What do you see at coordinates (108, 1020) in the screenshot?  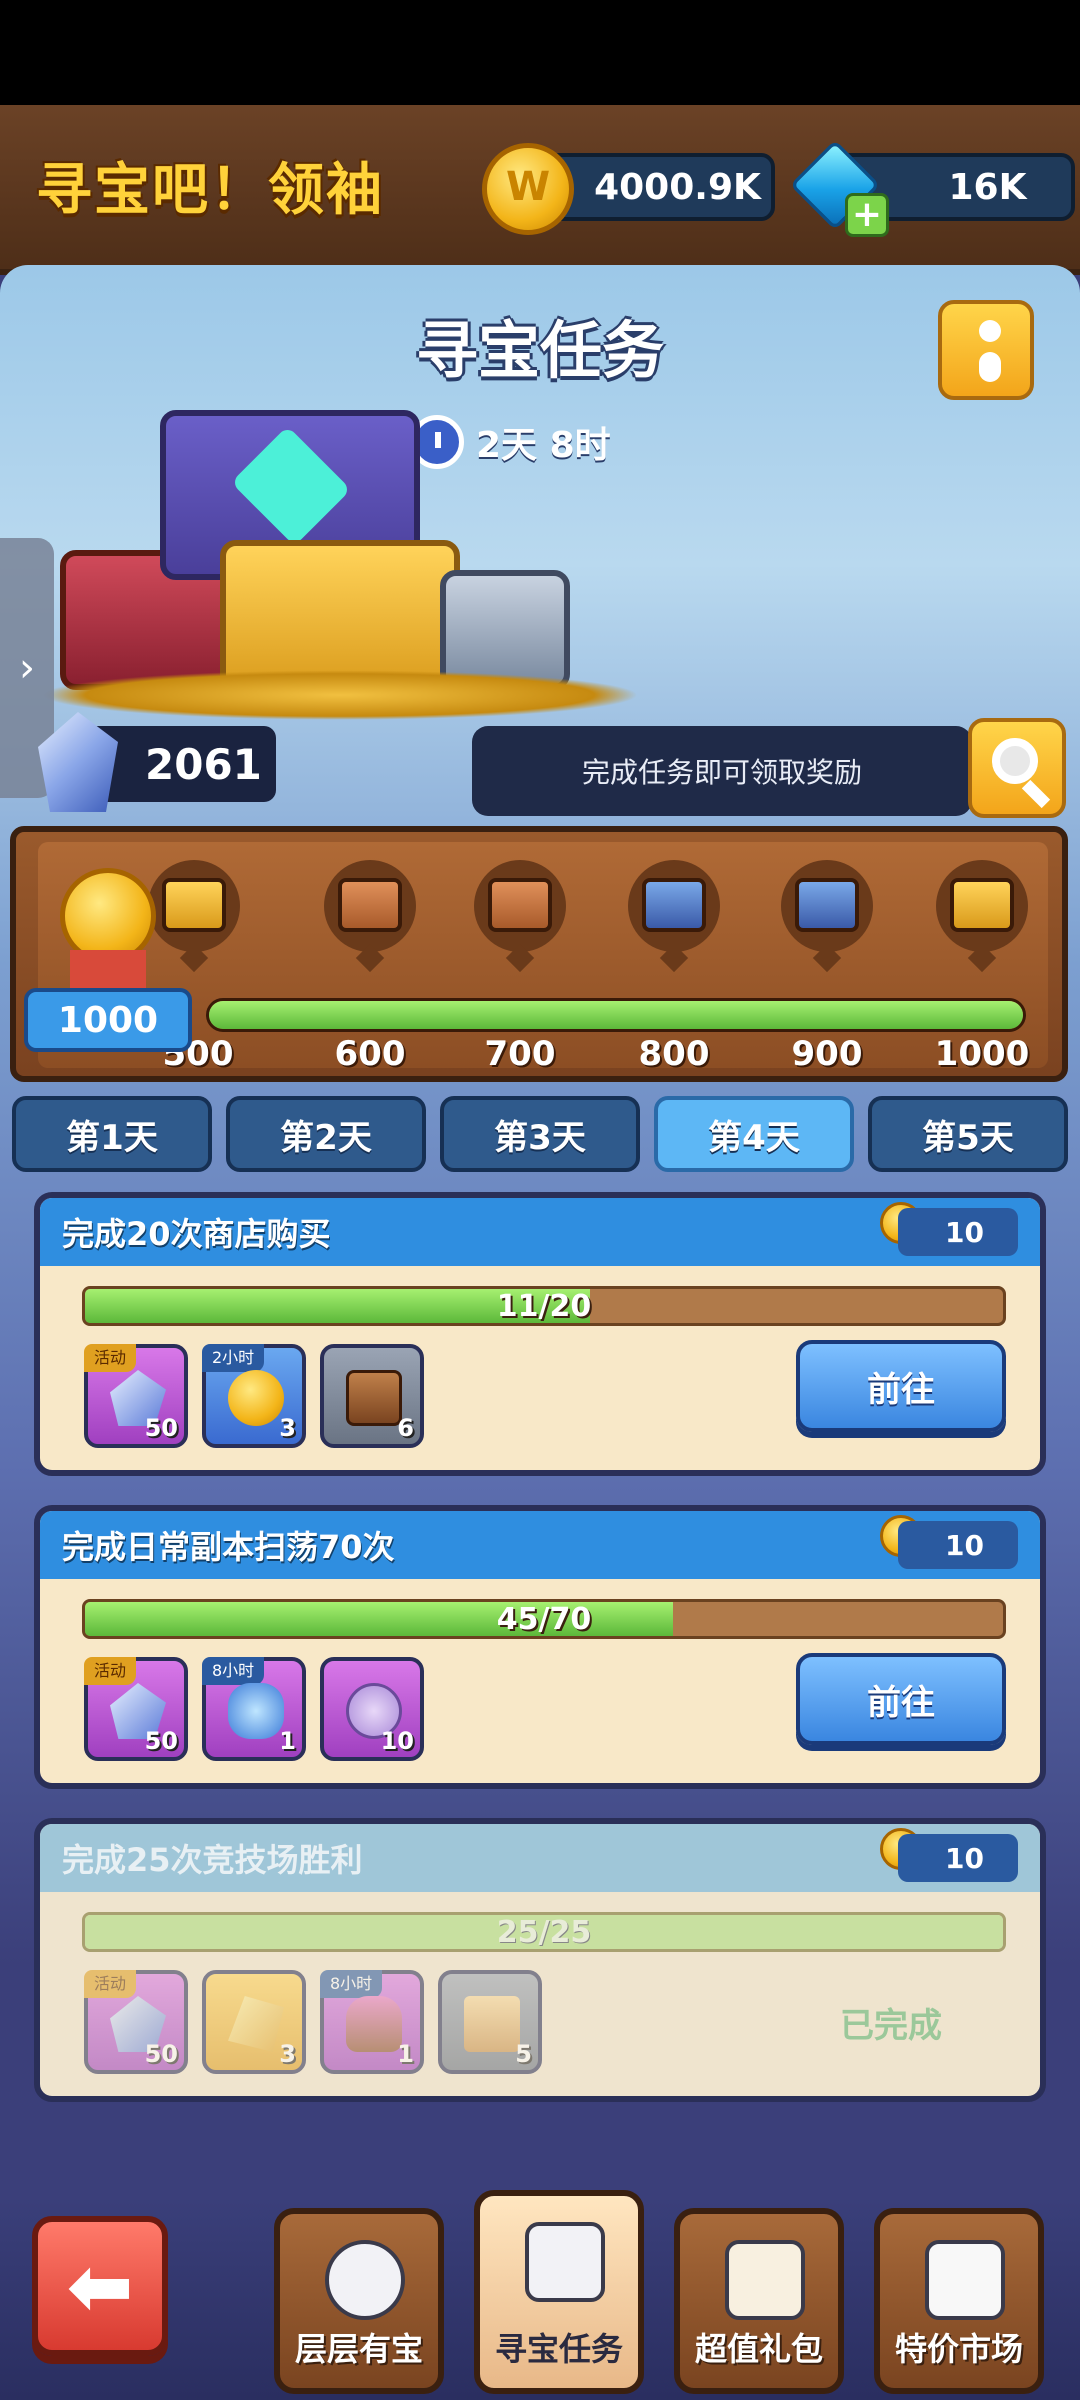 I see `current-score: 1000` at bounding box center [108, 1020].